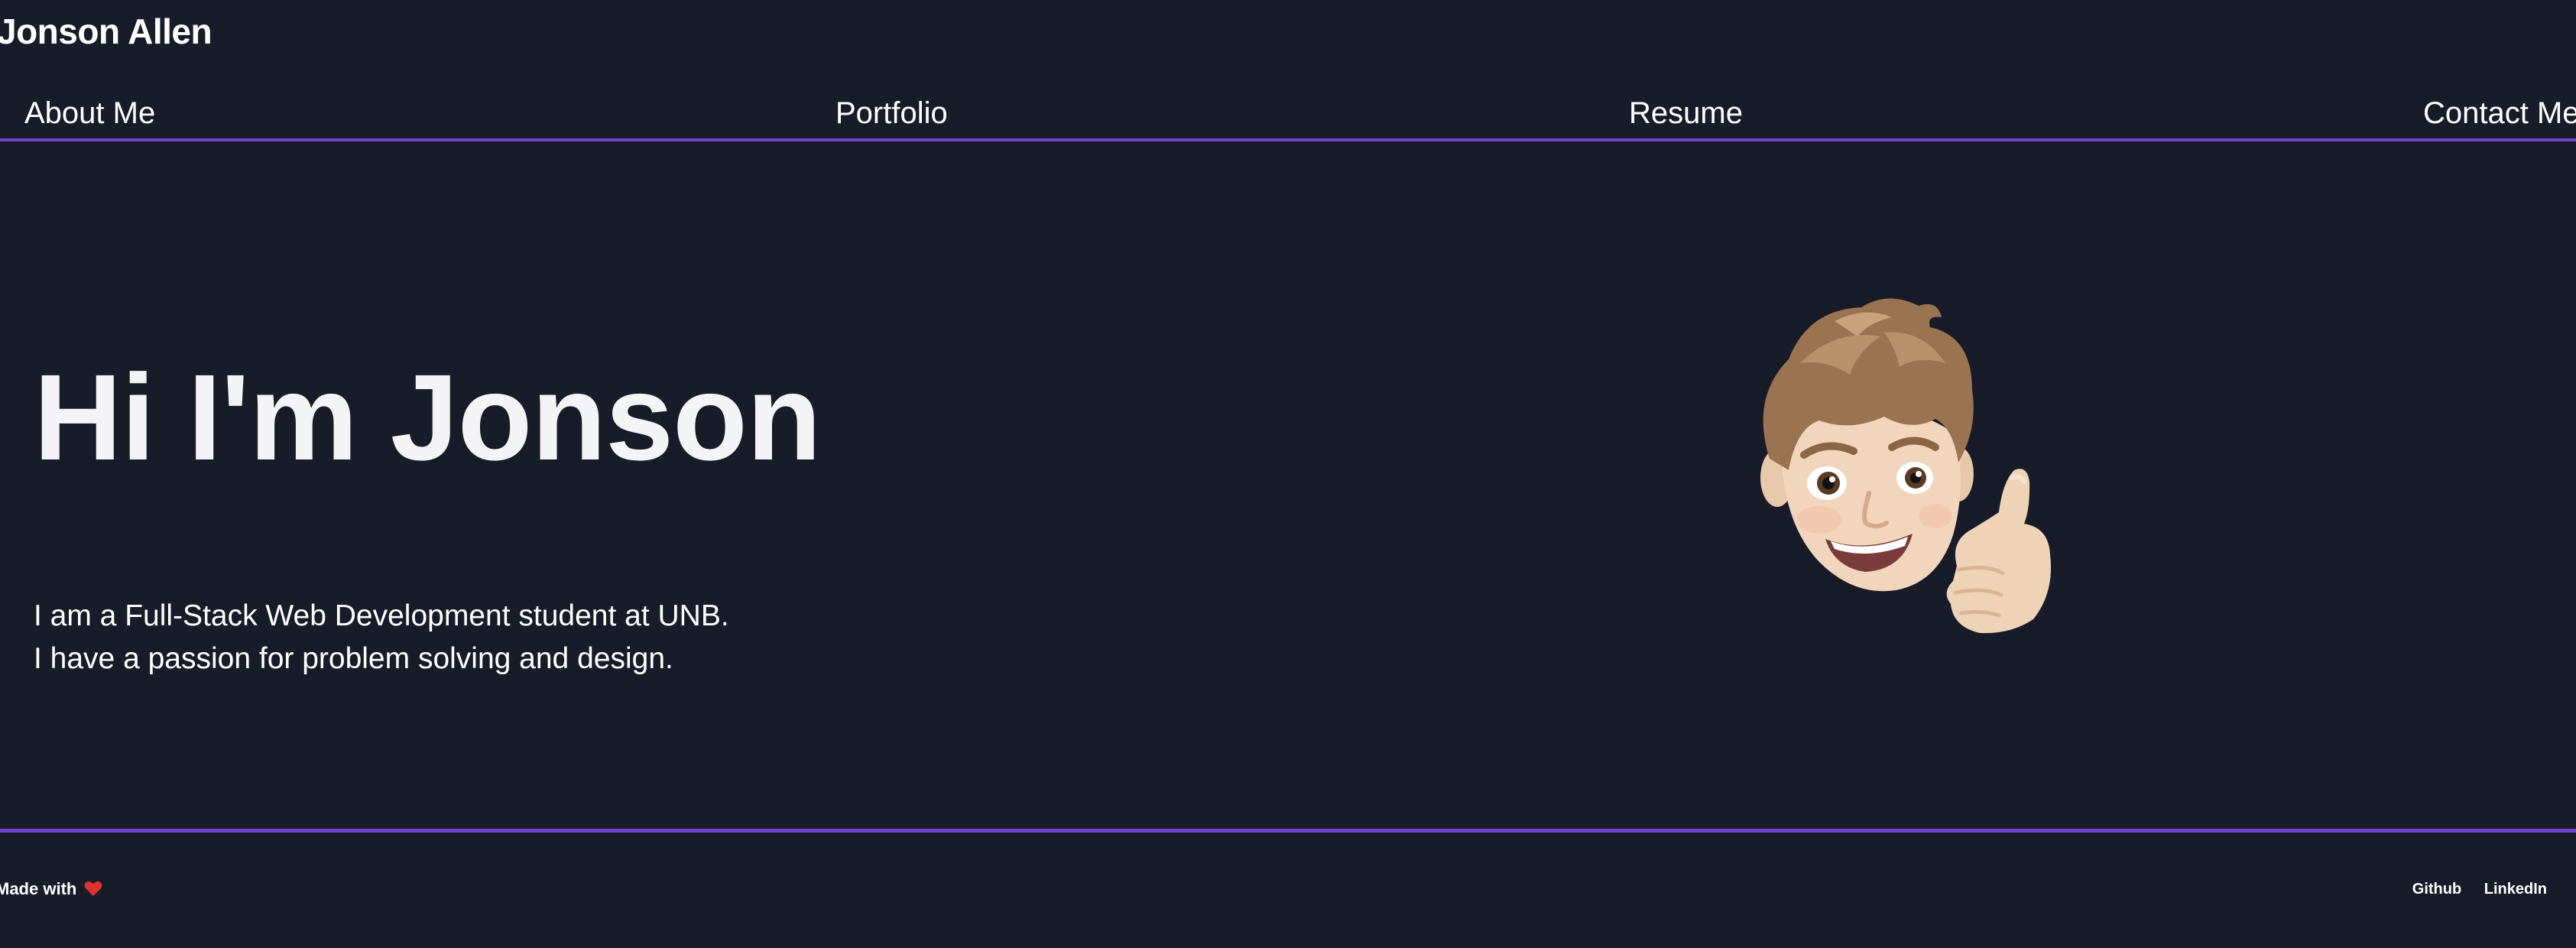 The height and width of the screenshot is (948, 2576). What do you see at coordinates (428, 417) in the screenshot?
I see `hero-heading: Hi I'm Jonson` at bounding box center [428, 417].